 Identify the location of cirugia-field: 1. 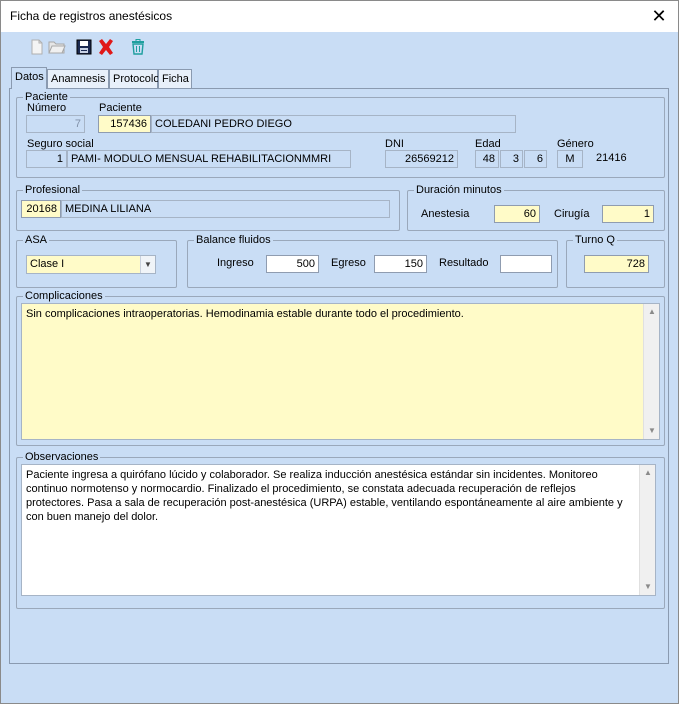
(628, 214).